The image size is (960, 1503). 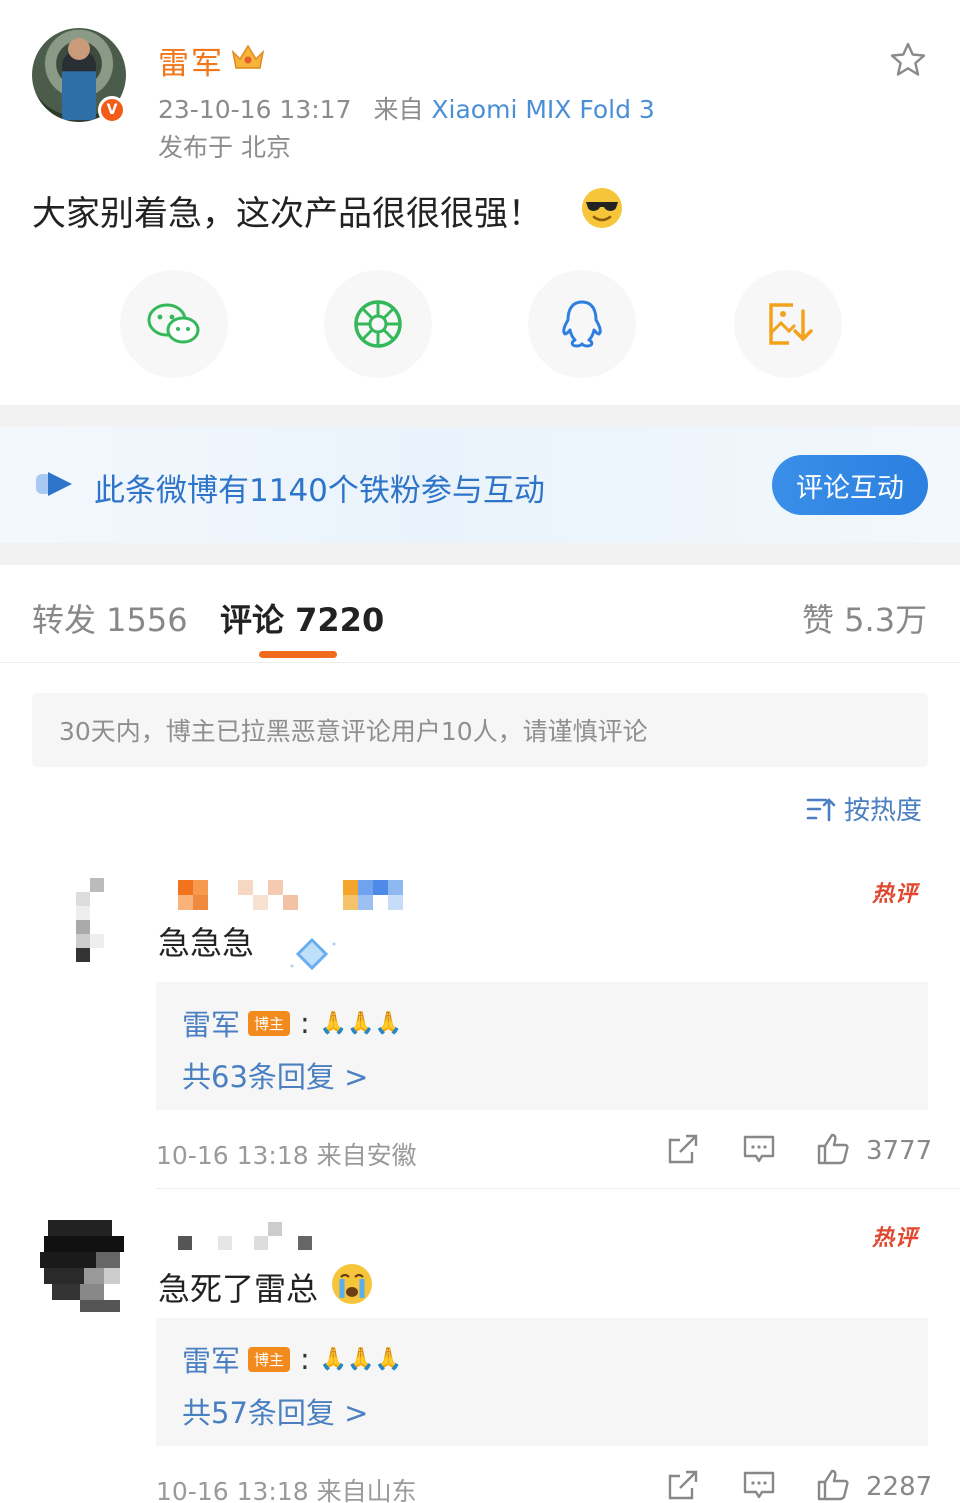 I want to click on verified-badge-icon: V, so click(x=112, y=110).